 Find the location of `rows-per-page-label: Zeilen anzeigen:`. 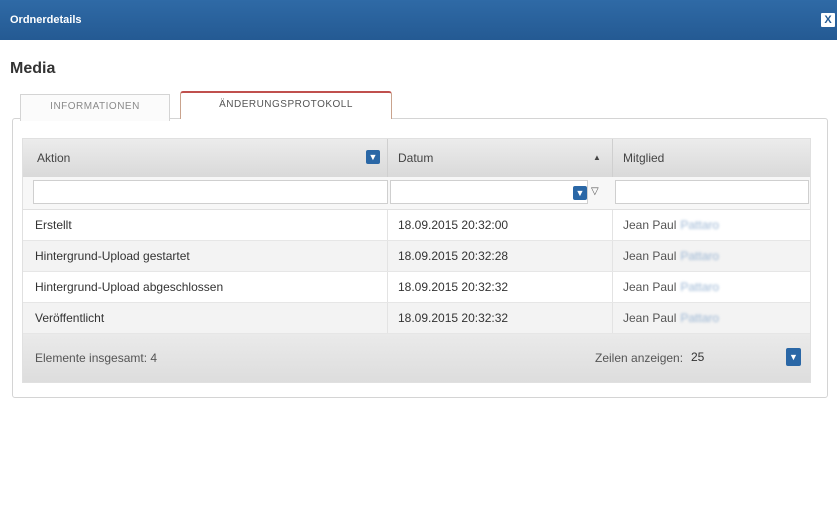

rows-per-page-label: Zeilen anzeigen: is located at coordinates (639, 358).